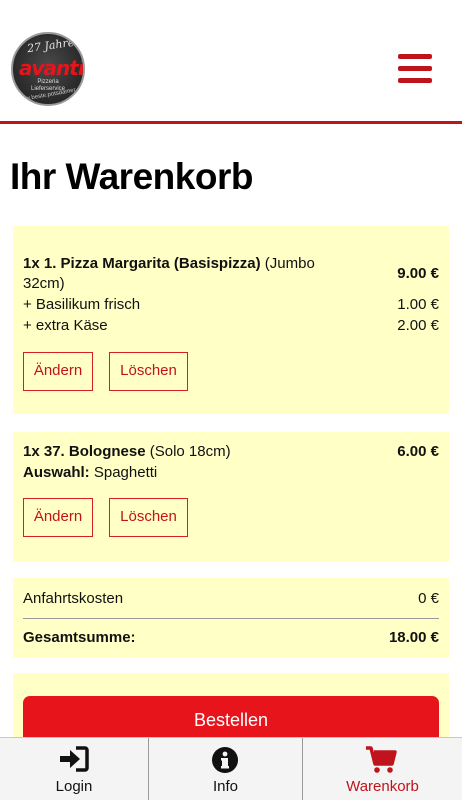 The height and width of the screenshot is (800, 462). Describe the element at coordinates (418, 325) in the screenshot. I see `extra-price: 2.00 €` at that location.